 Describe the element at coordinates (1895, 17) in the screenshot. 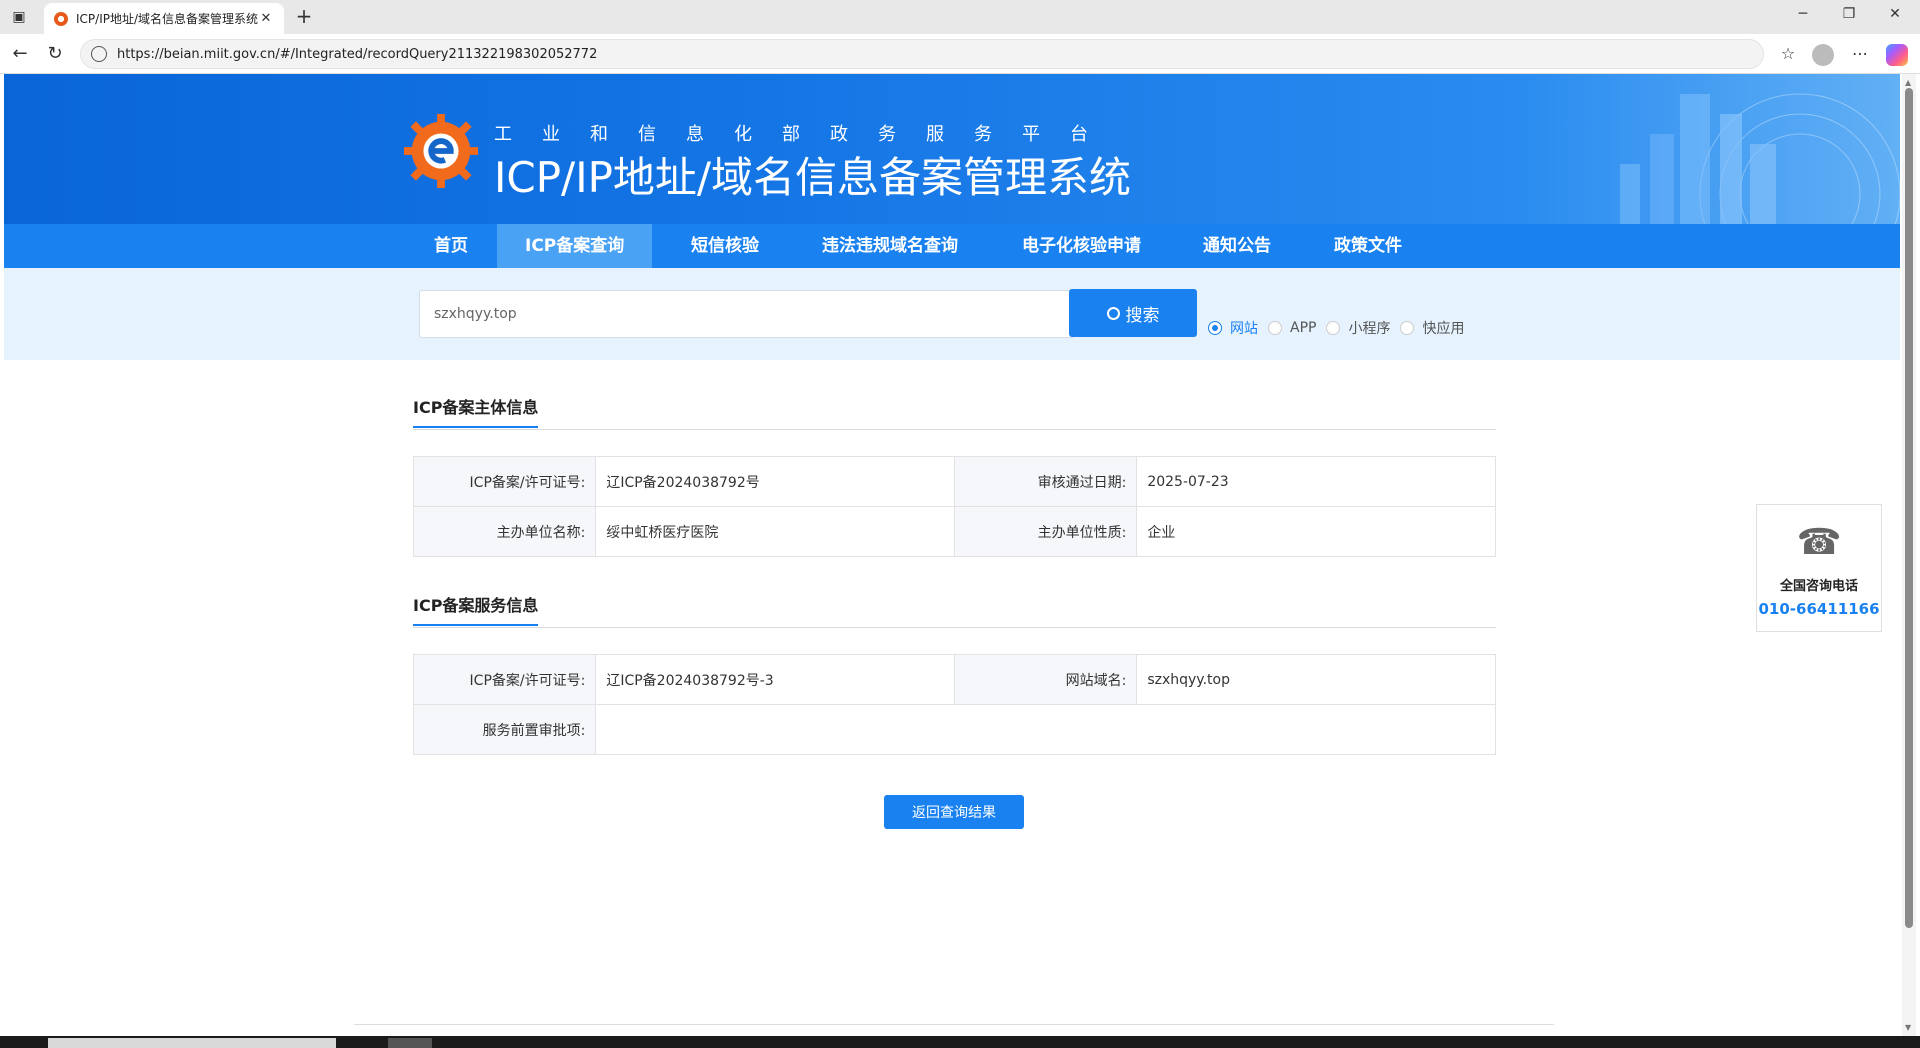

I see `window-close-icon: ✕` at that location.